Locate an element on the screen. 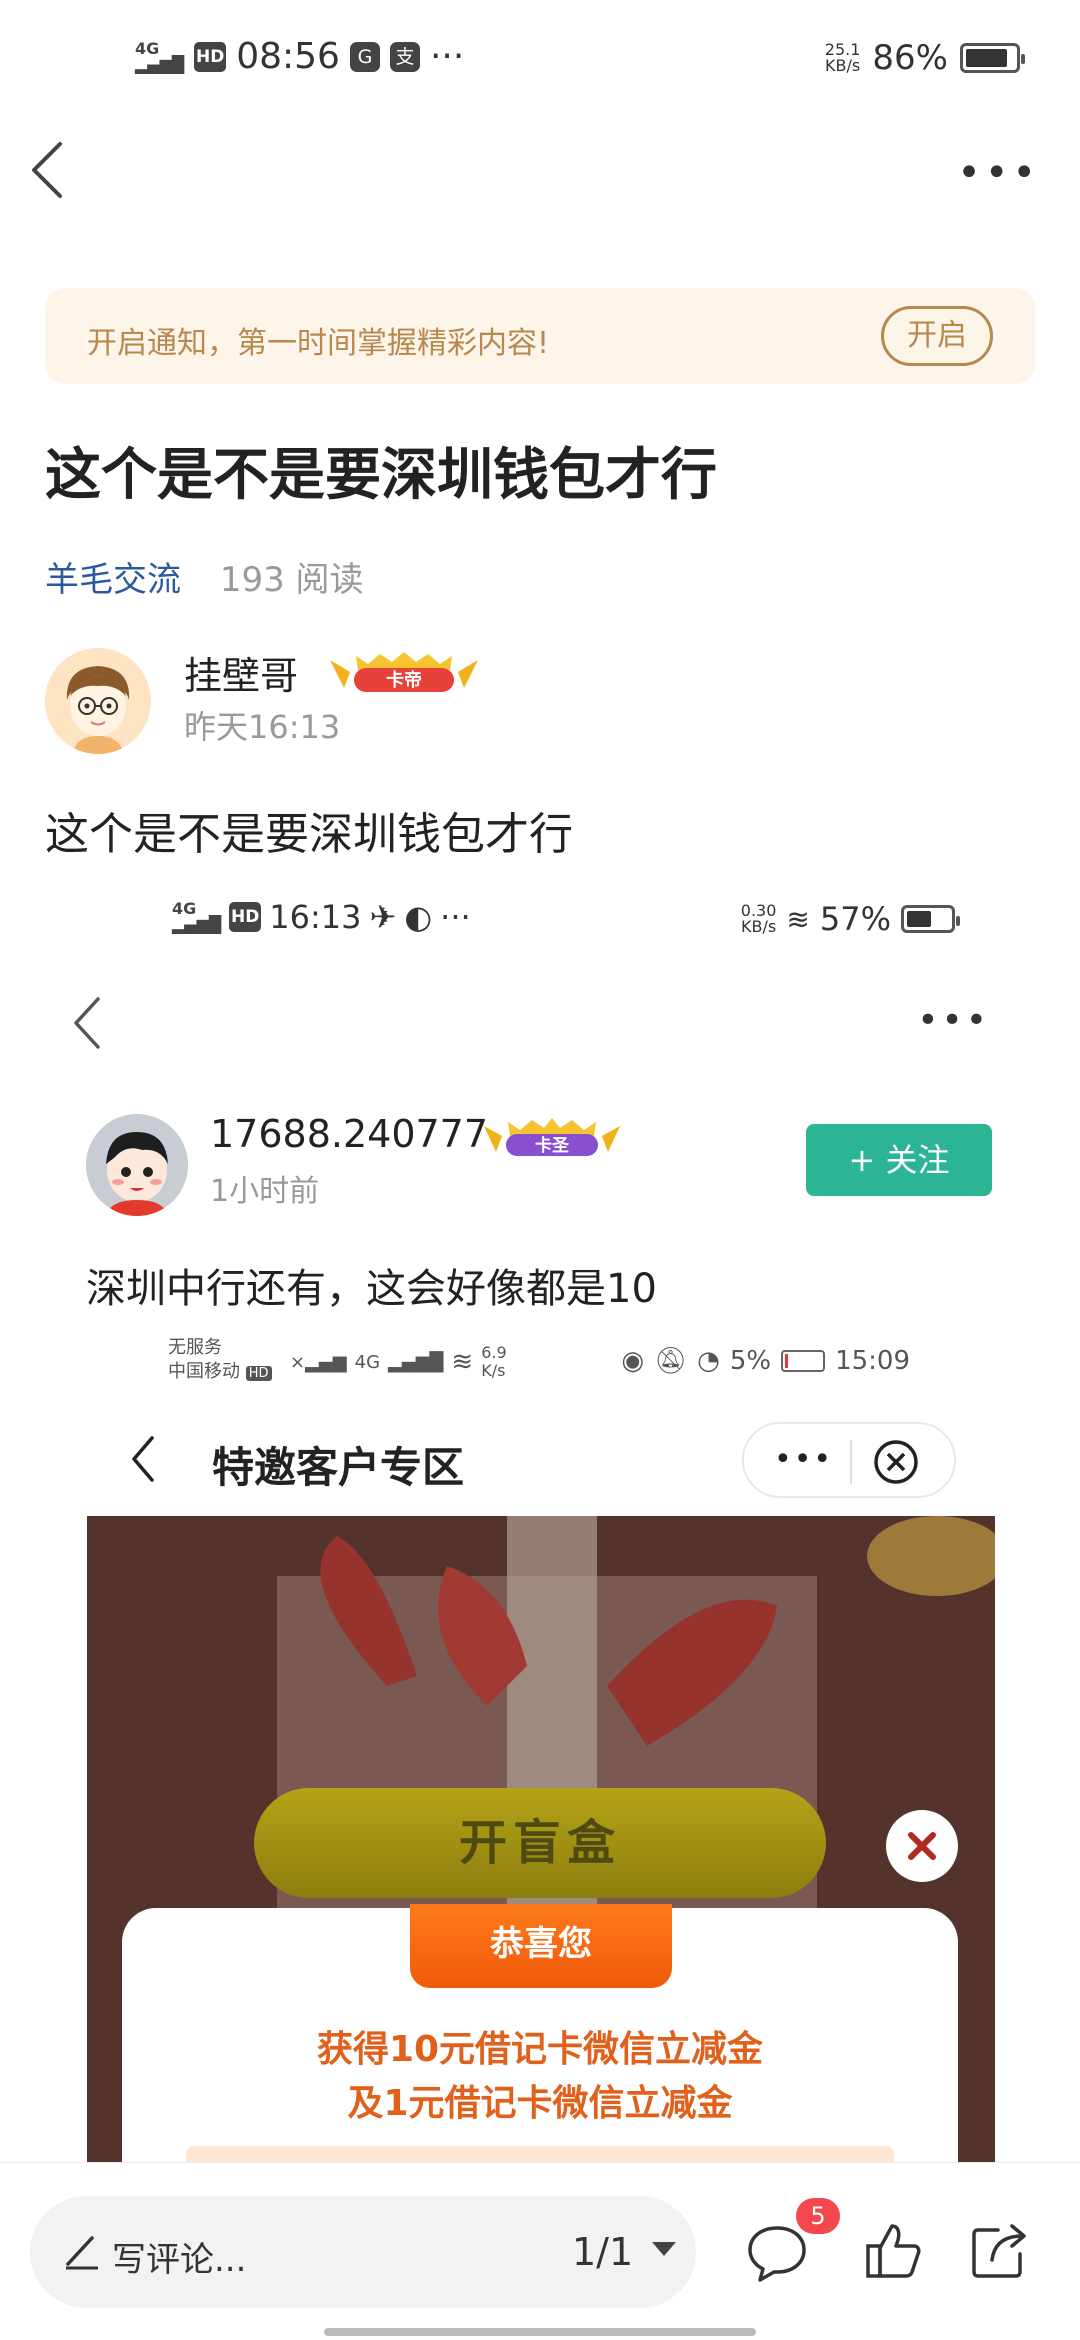  signal-icon: ▂▄▆█ is located at coordinates (416, 1362).